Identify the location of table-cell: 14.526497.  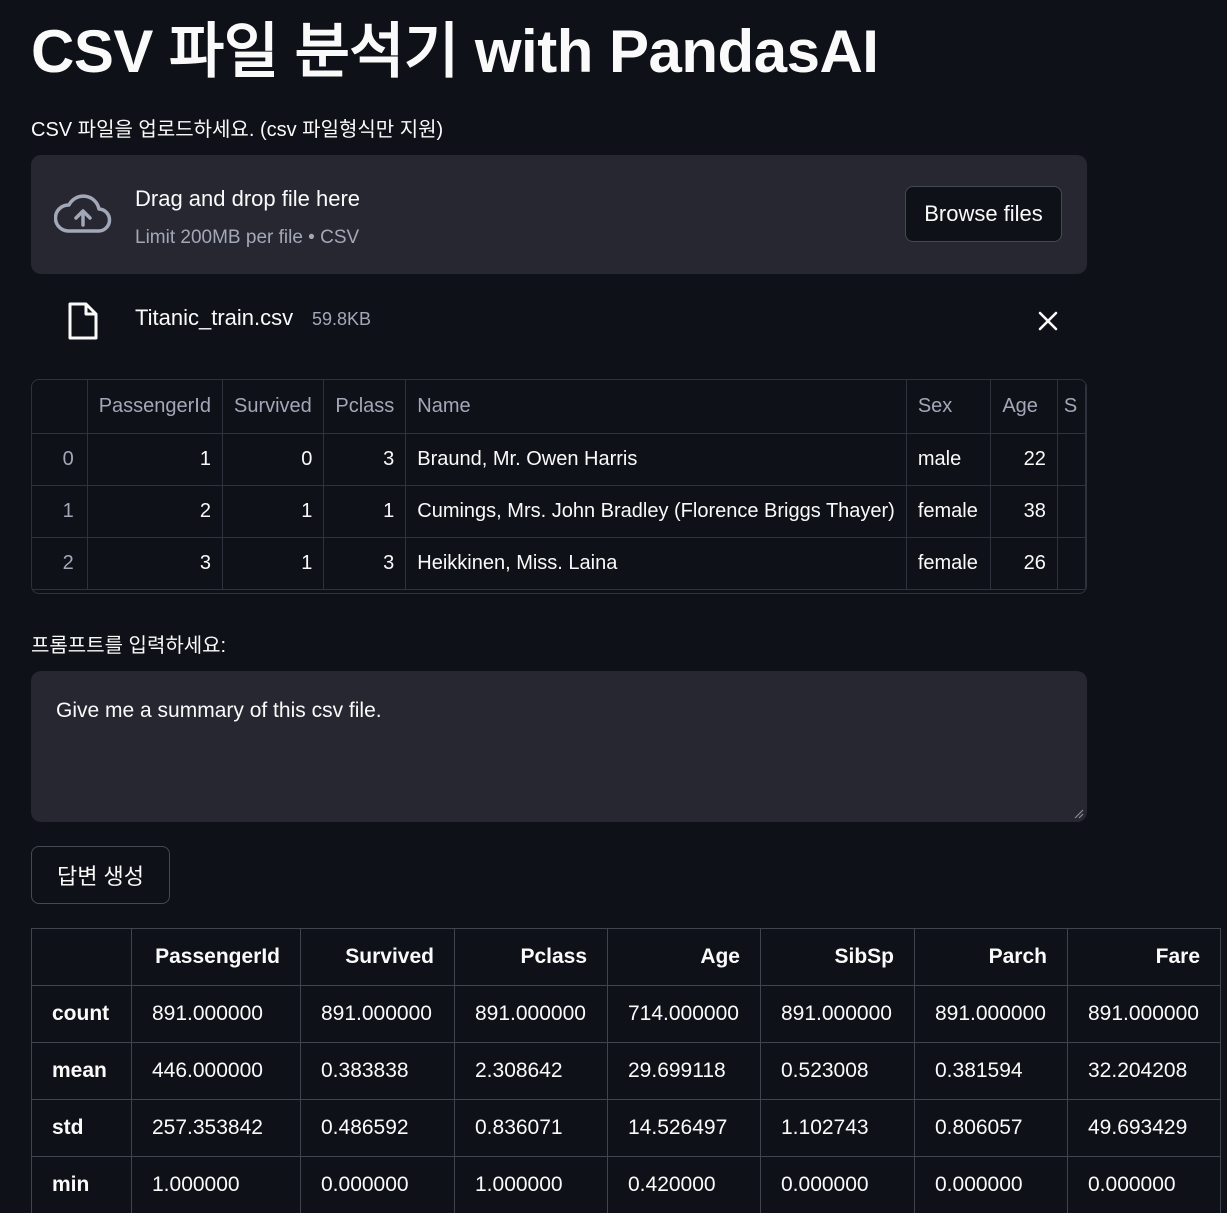
(684, 1128).